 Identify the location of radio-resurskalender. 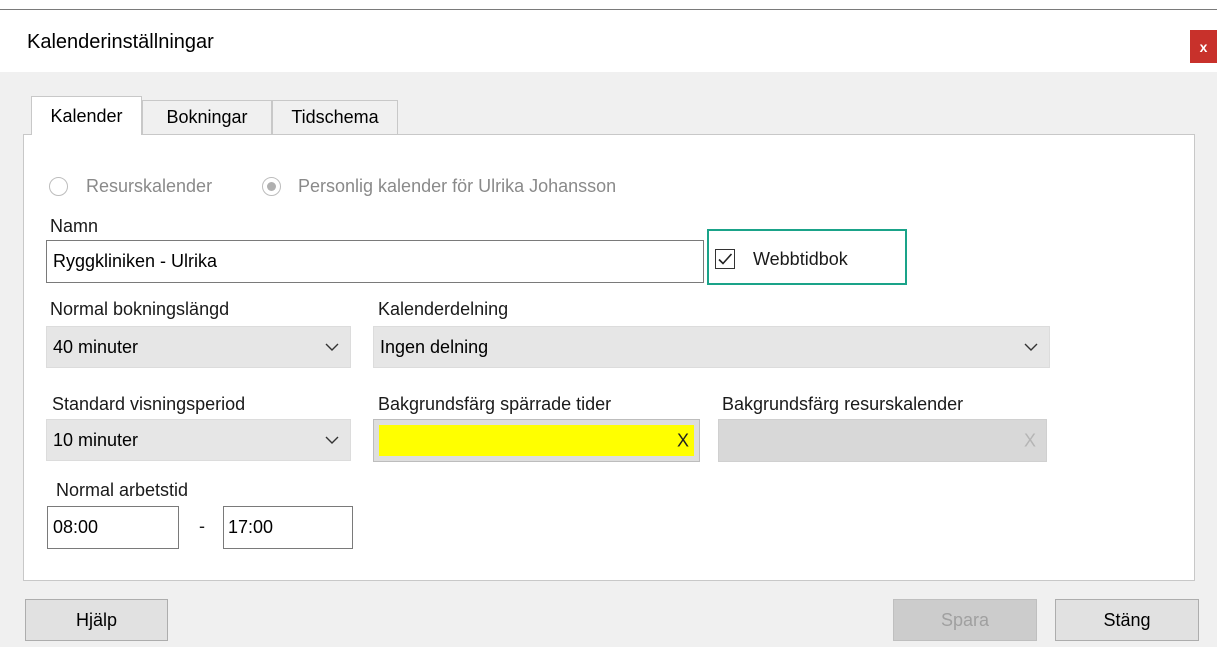
(58, 186).